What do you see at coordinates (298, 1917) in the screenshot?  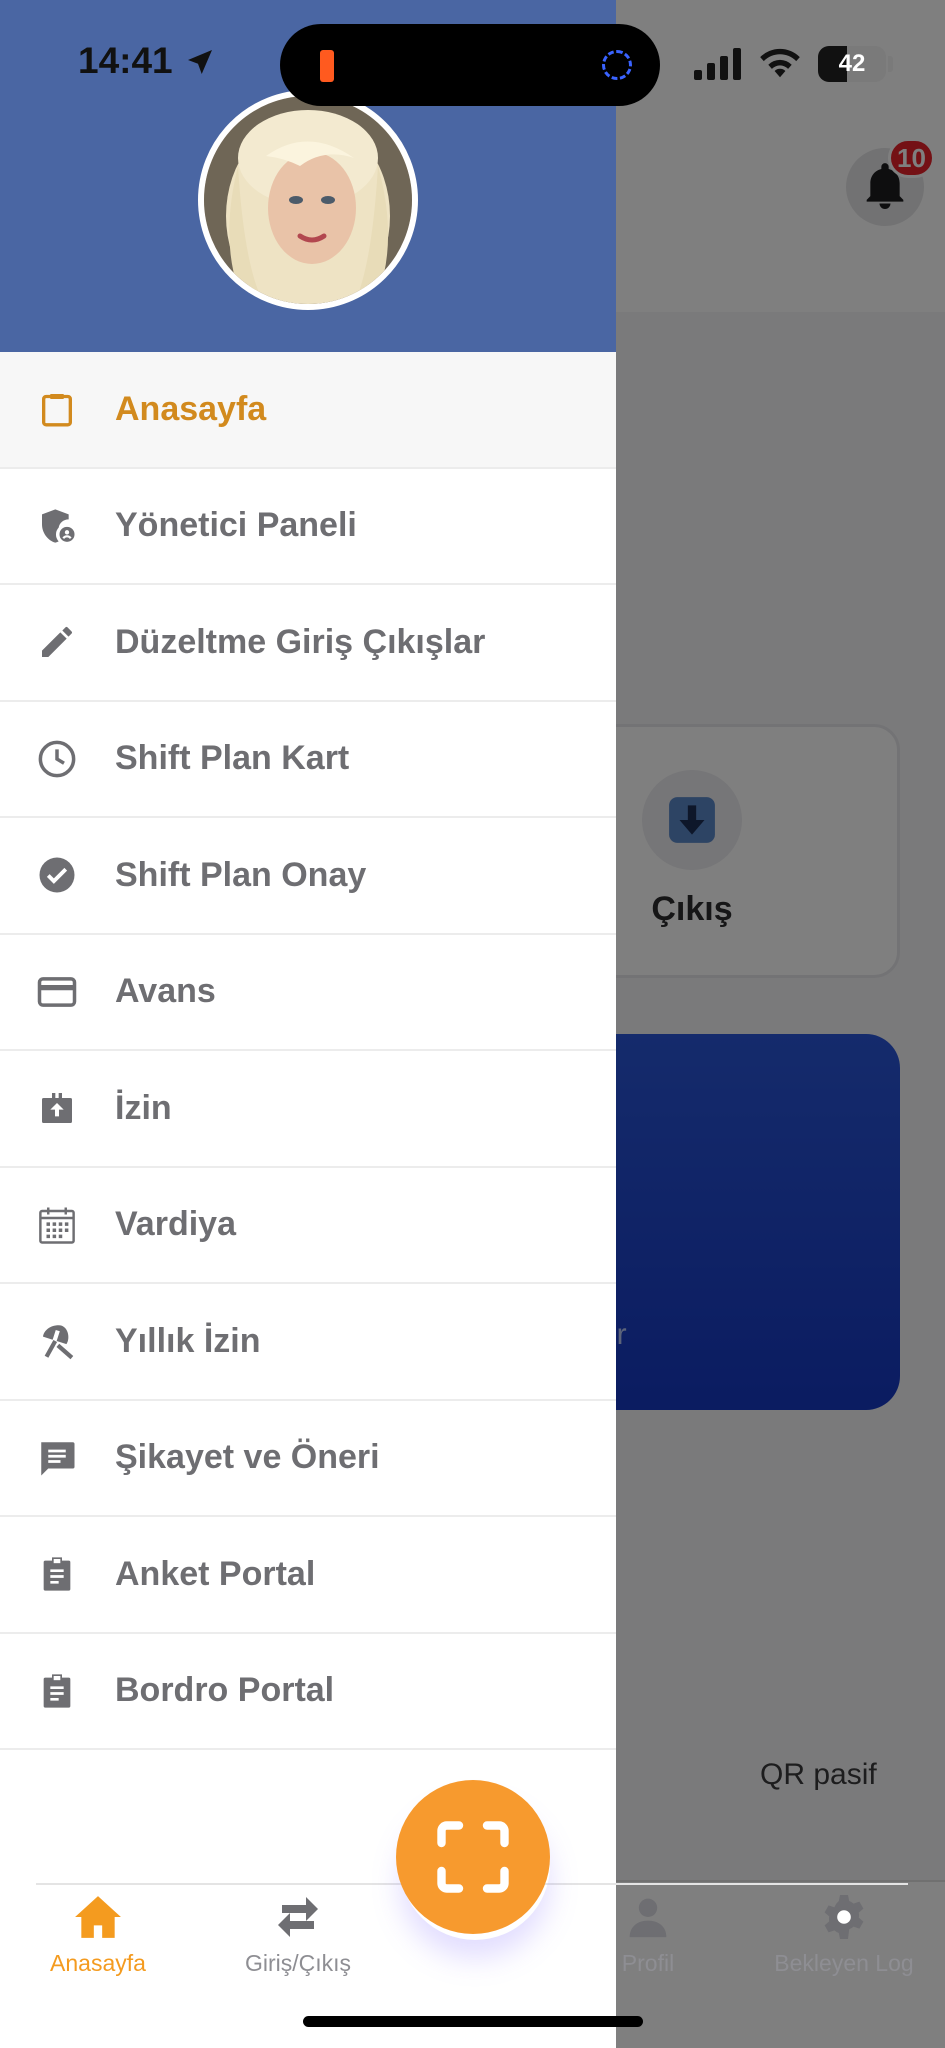 I see `swap-arrows-icon` at bounding box center [298, 1917].